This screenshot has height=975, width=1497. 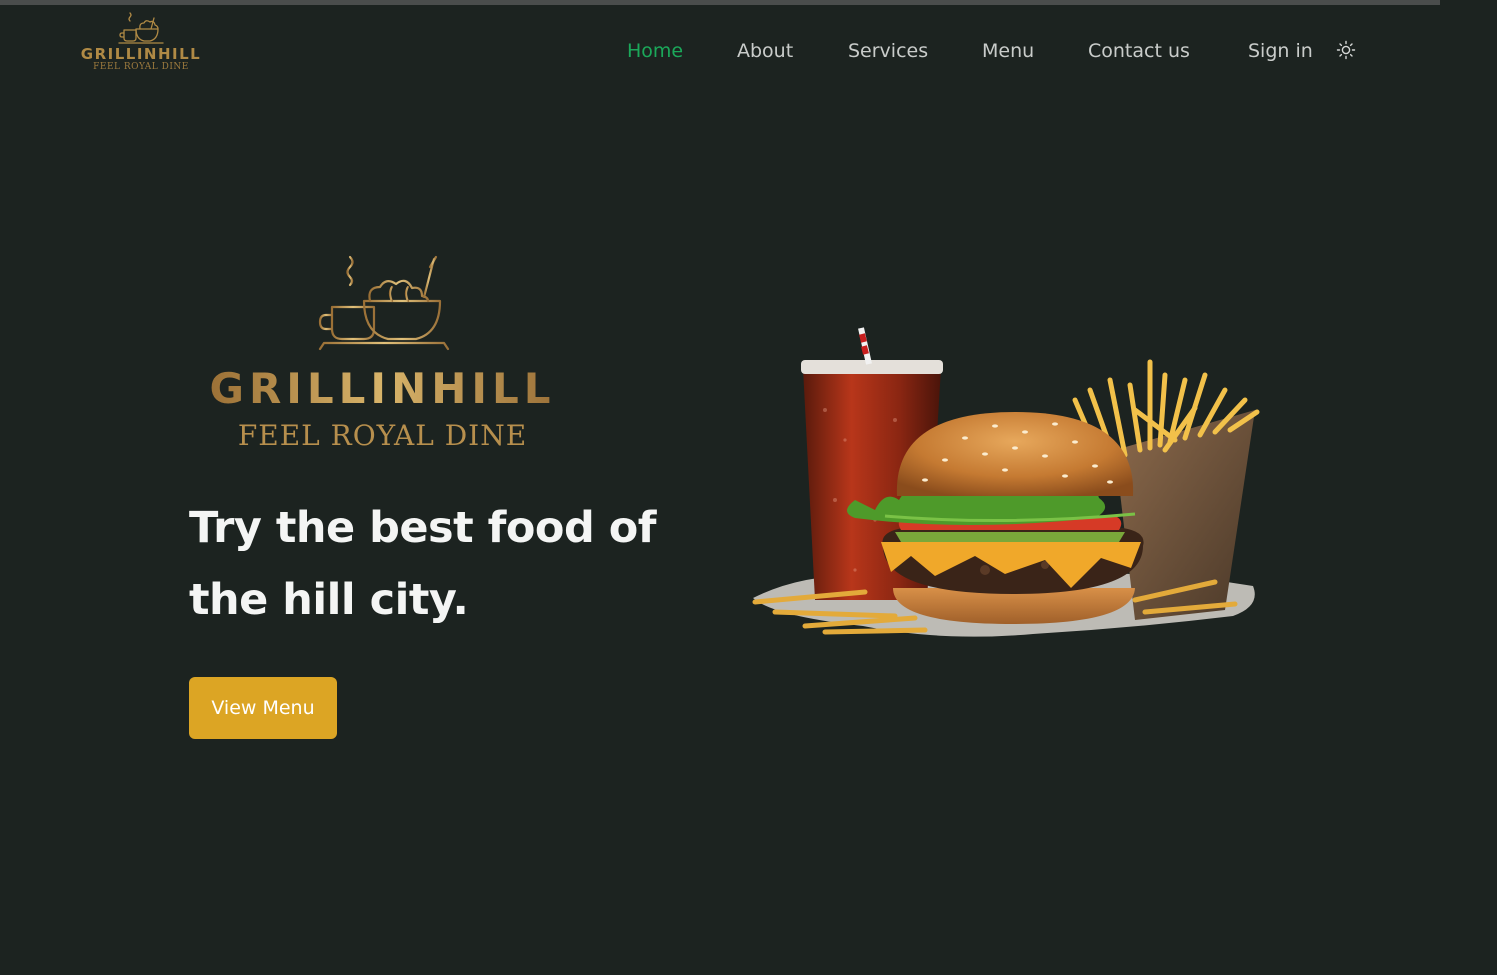 What do you see at coordinates (1008, 51) in the screenshot?
I see `nav-link-menu: Menu` at bounding box center [1008, 51].